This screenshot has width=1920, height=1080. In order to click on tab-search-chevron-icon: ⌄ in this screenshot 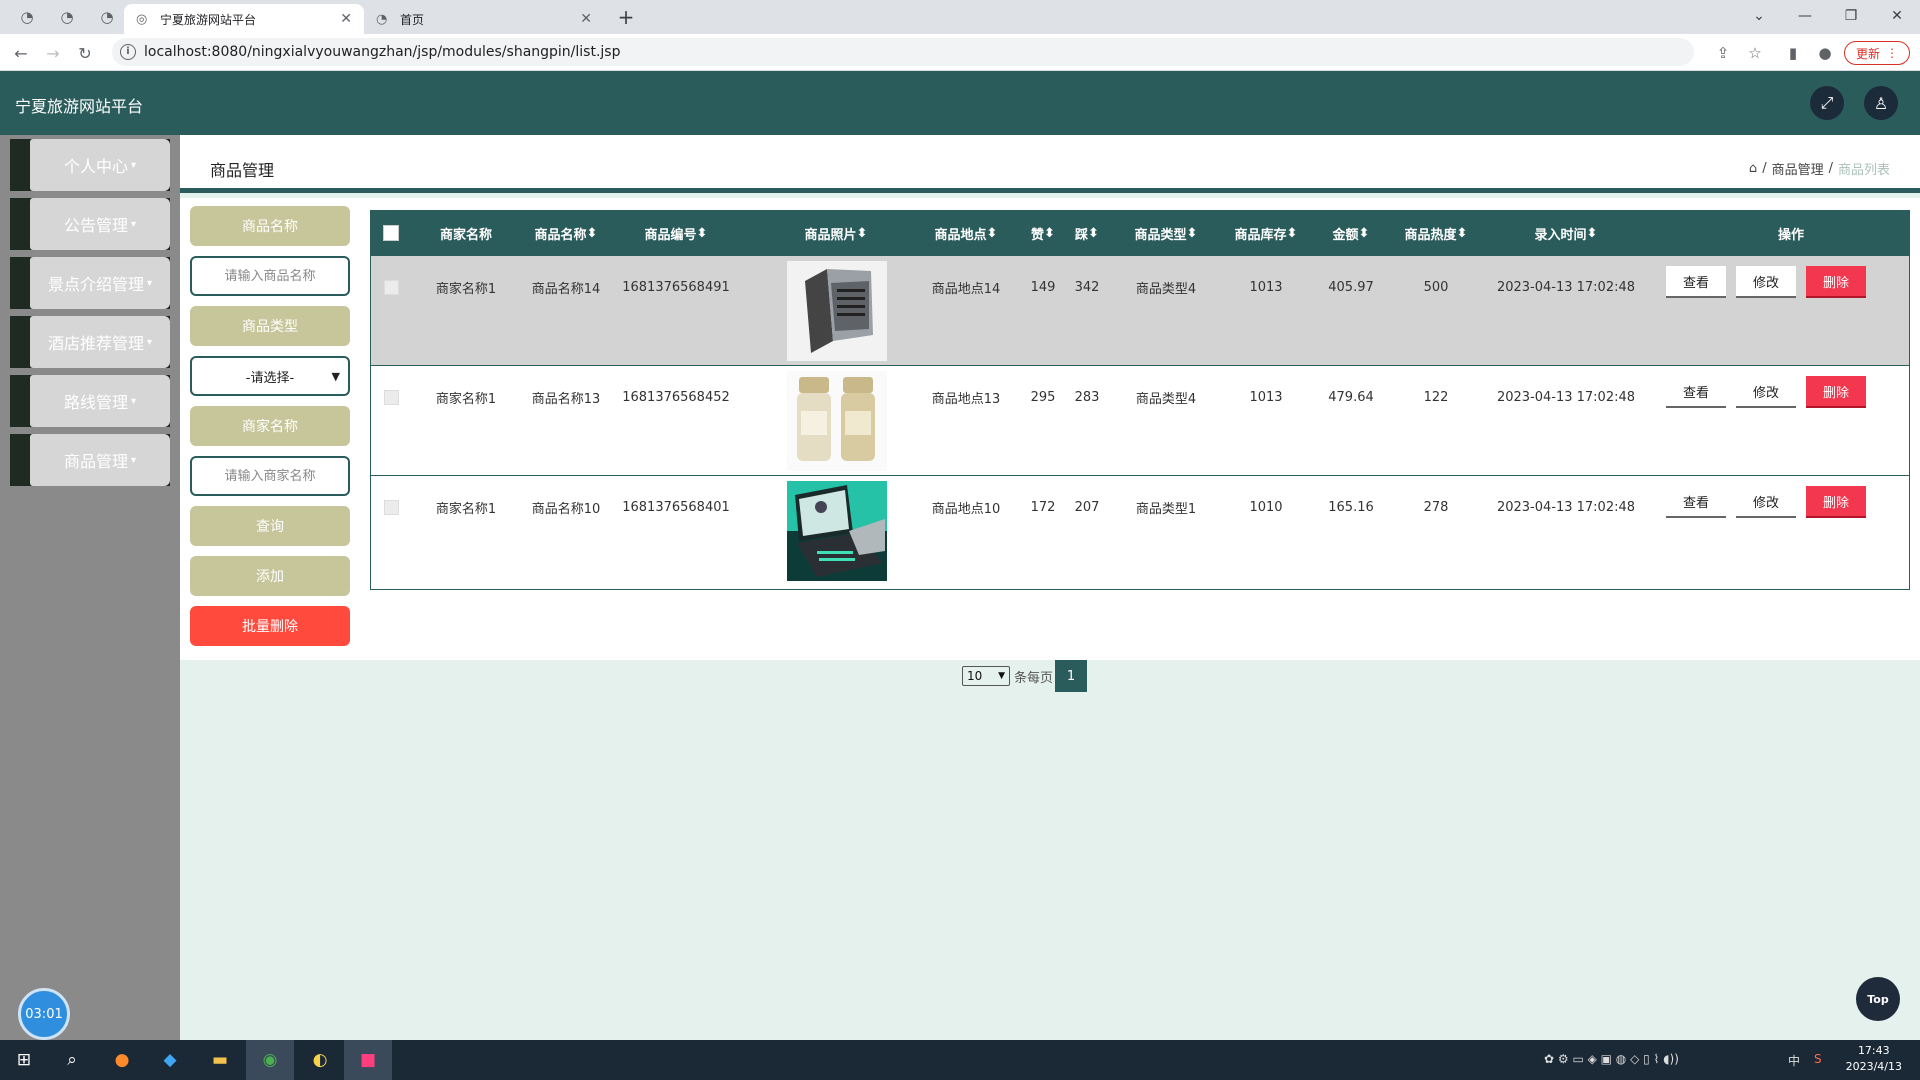, I will do `click(1759, 16)`.